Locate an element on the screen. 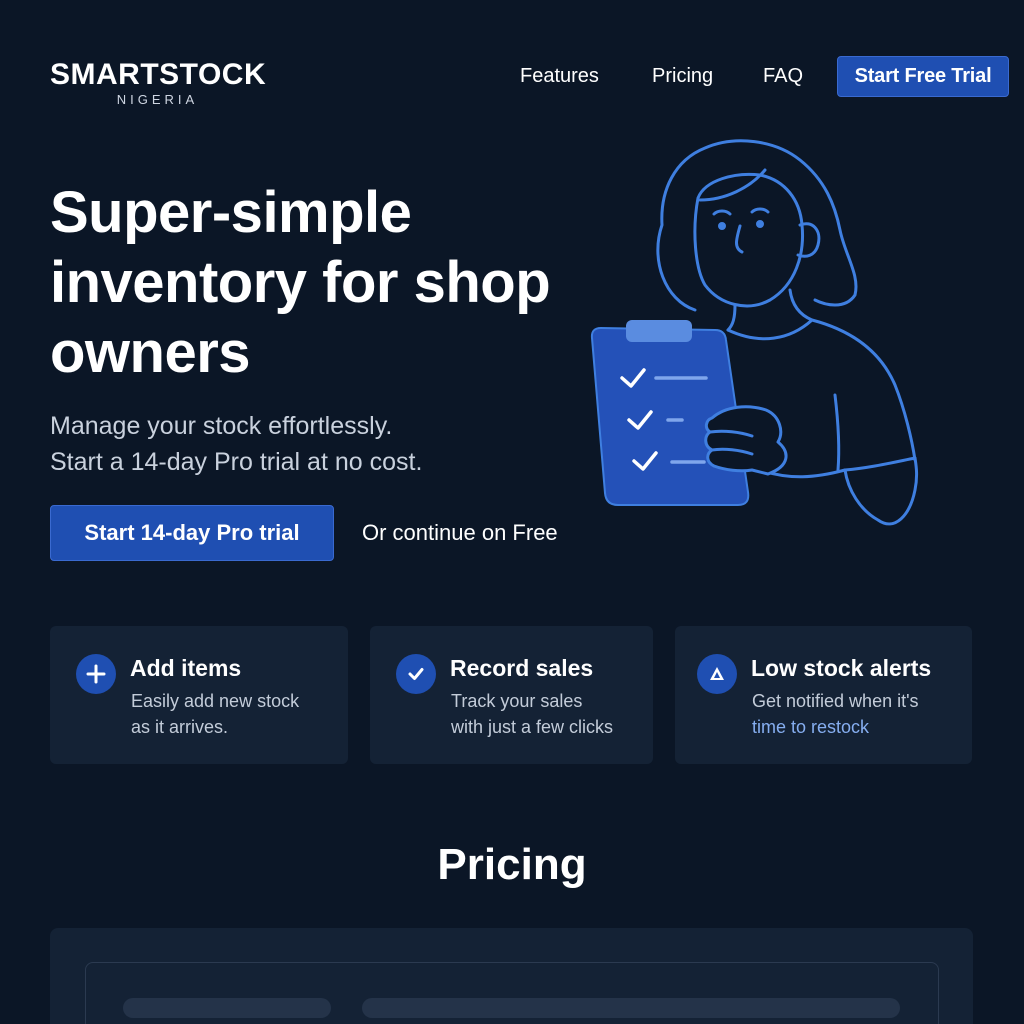  hero-subtitle-line: Manage your stock effortlessly. is located at coordinates (221, 426).